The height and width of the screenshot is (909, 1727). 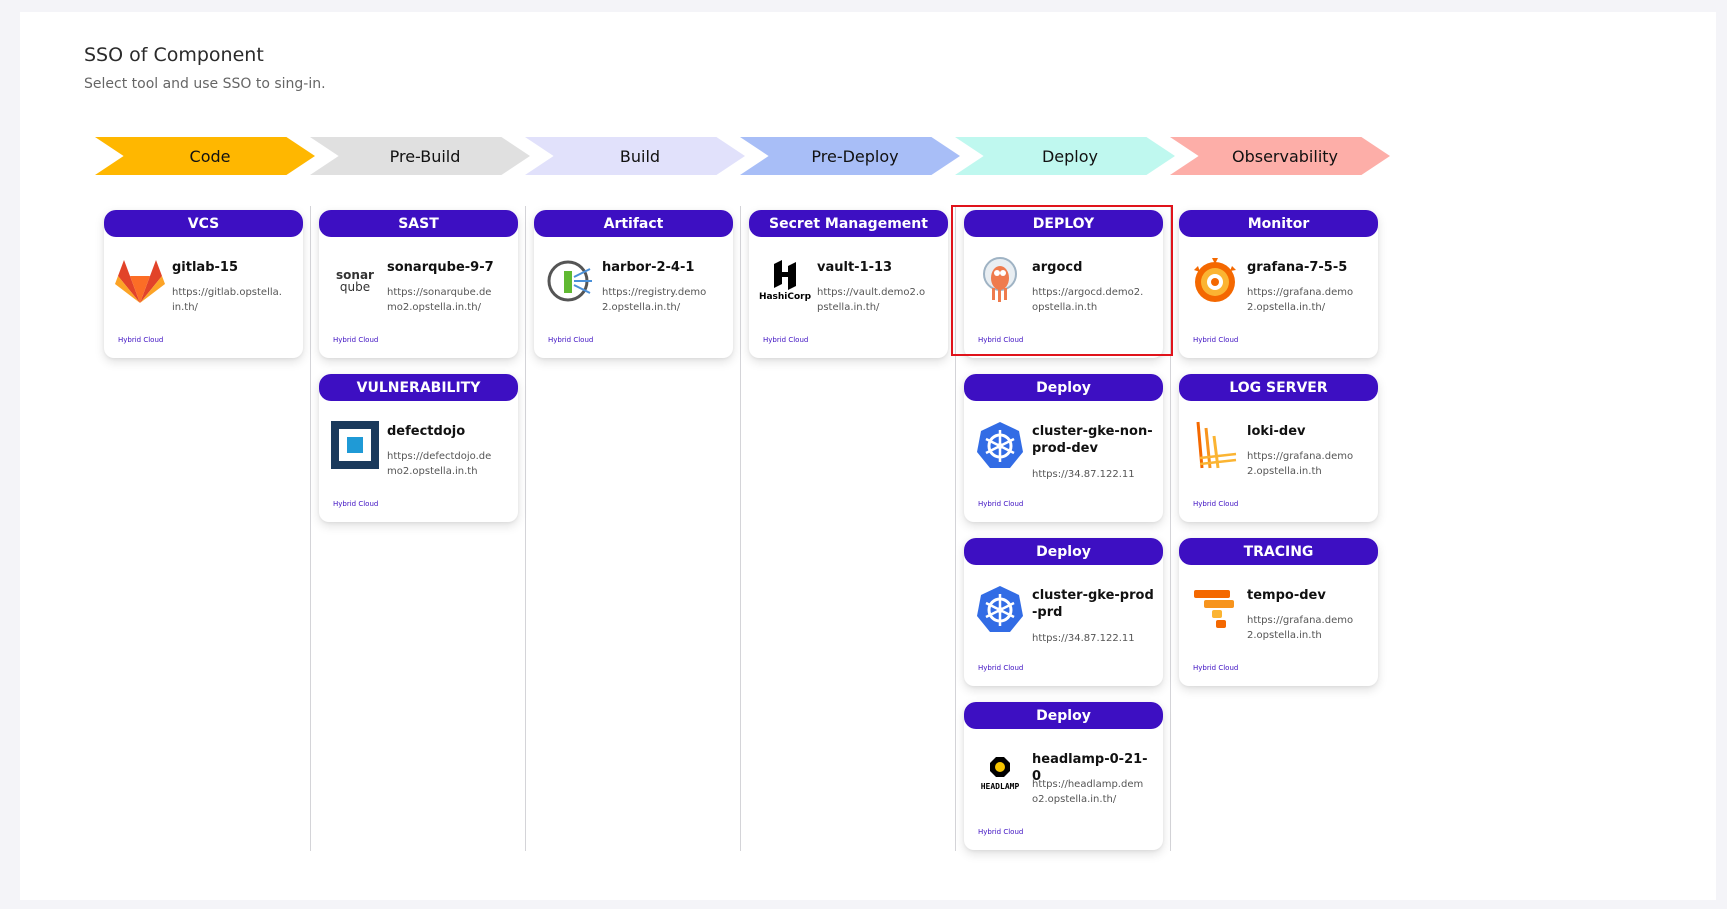 What do you see at coordinates (1297, 267) in the screenshot?
I see `tool-name: grafana-7-5-5` at bounding box center [1297, 267].